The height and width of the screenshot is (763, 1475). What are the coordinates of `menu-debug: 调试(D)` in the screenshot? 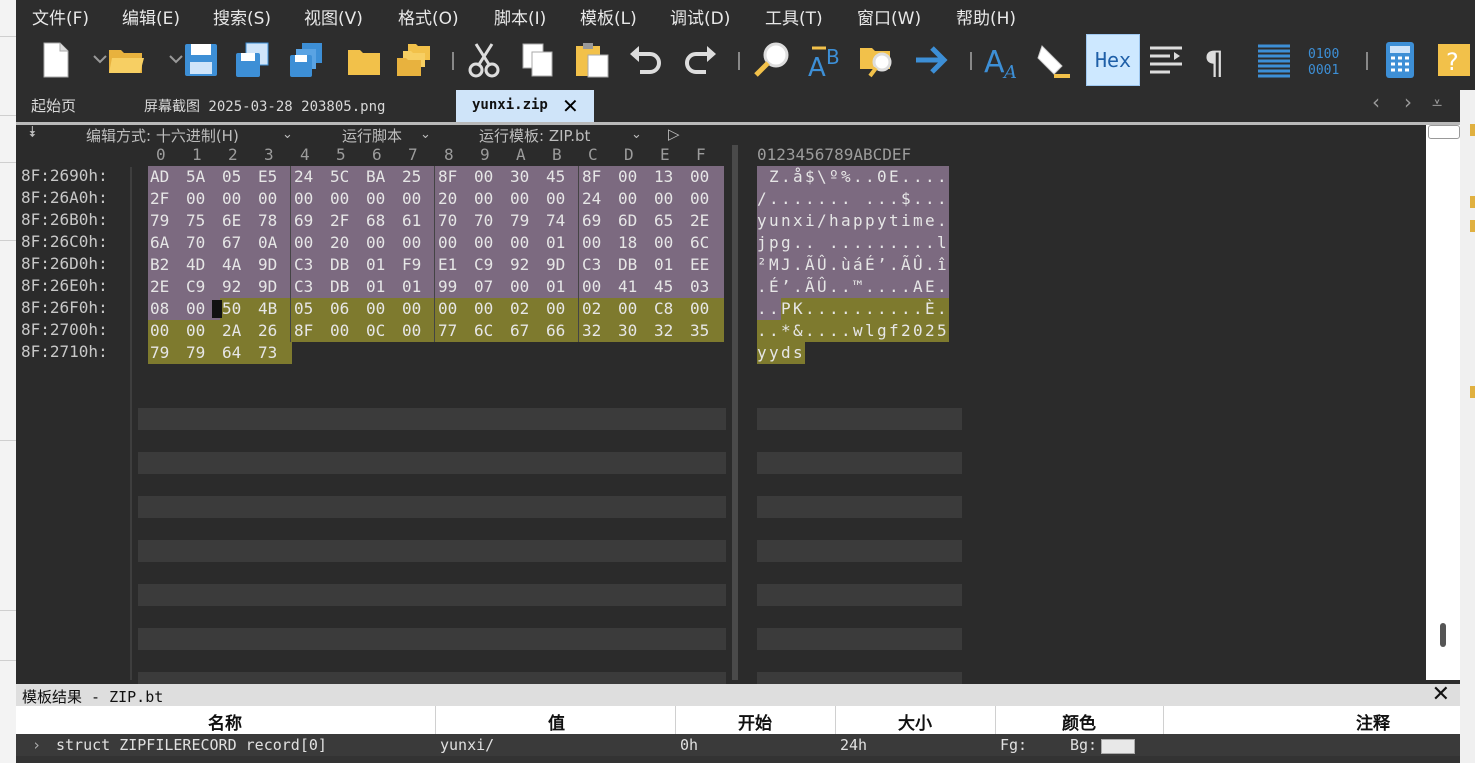 It's located at (700, 16).